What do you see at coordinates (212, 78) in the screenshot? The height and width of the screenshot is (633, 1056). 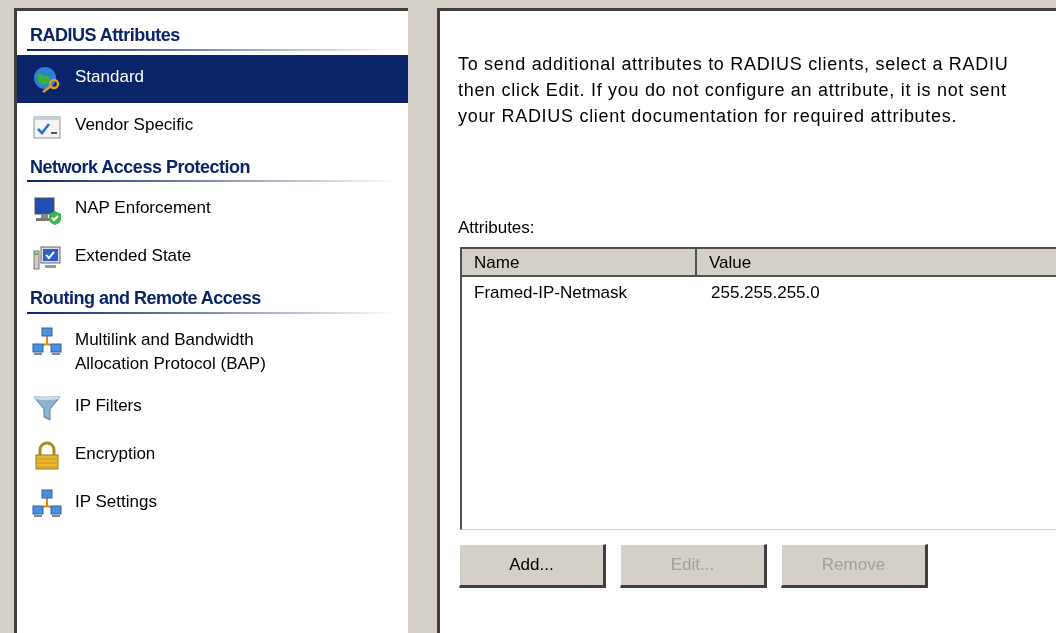 I see `sidebar-item: Standard` at bounding box center [212, 78].